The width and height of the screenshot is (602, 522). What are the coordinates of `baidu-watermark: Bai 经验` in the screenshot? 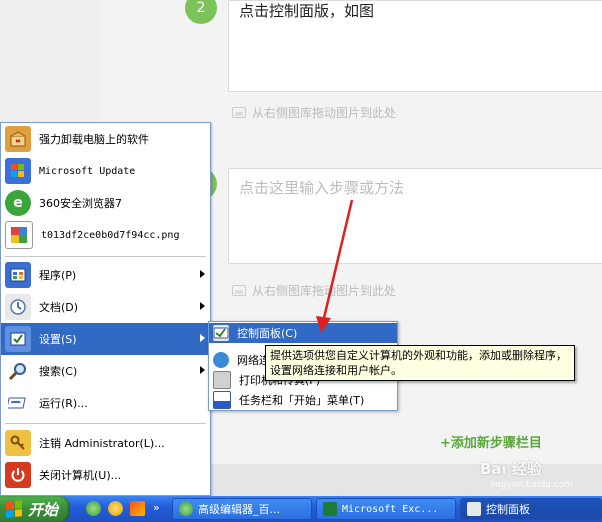 It's located at (511, 469).